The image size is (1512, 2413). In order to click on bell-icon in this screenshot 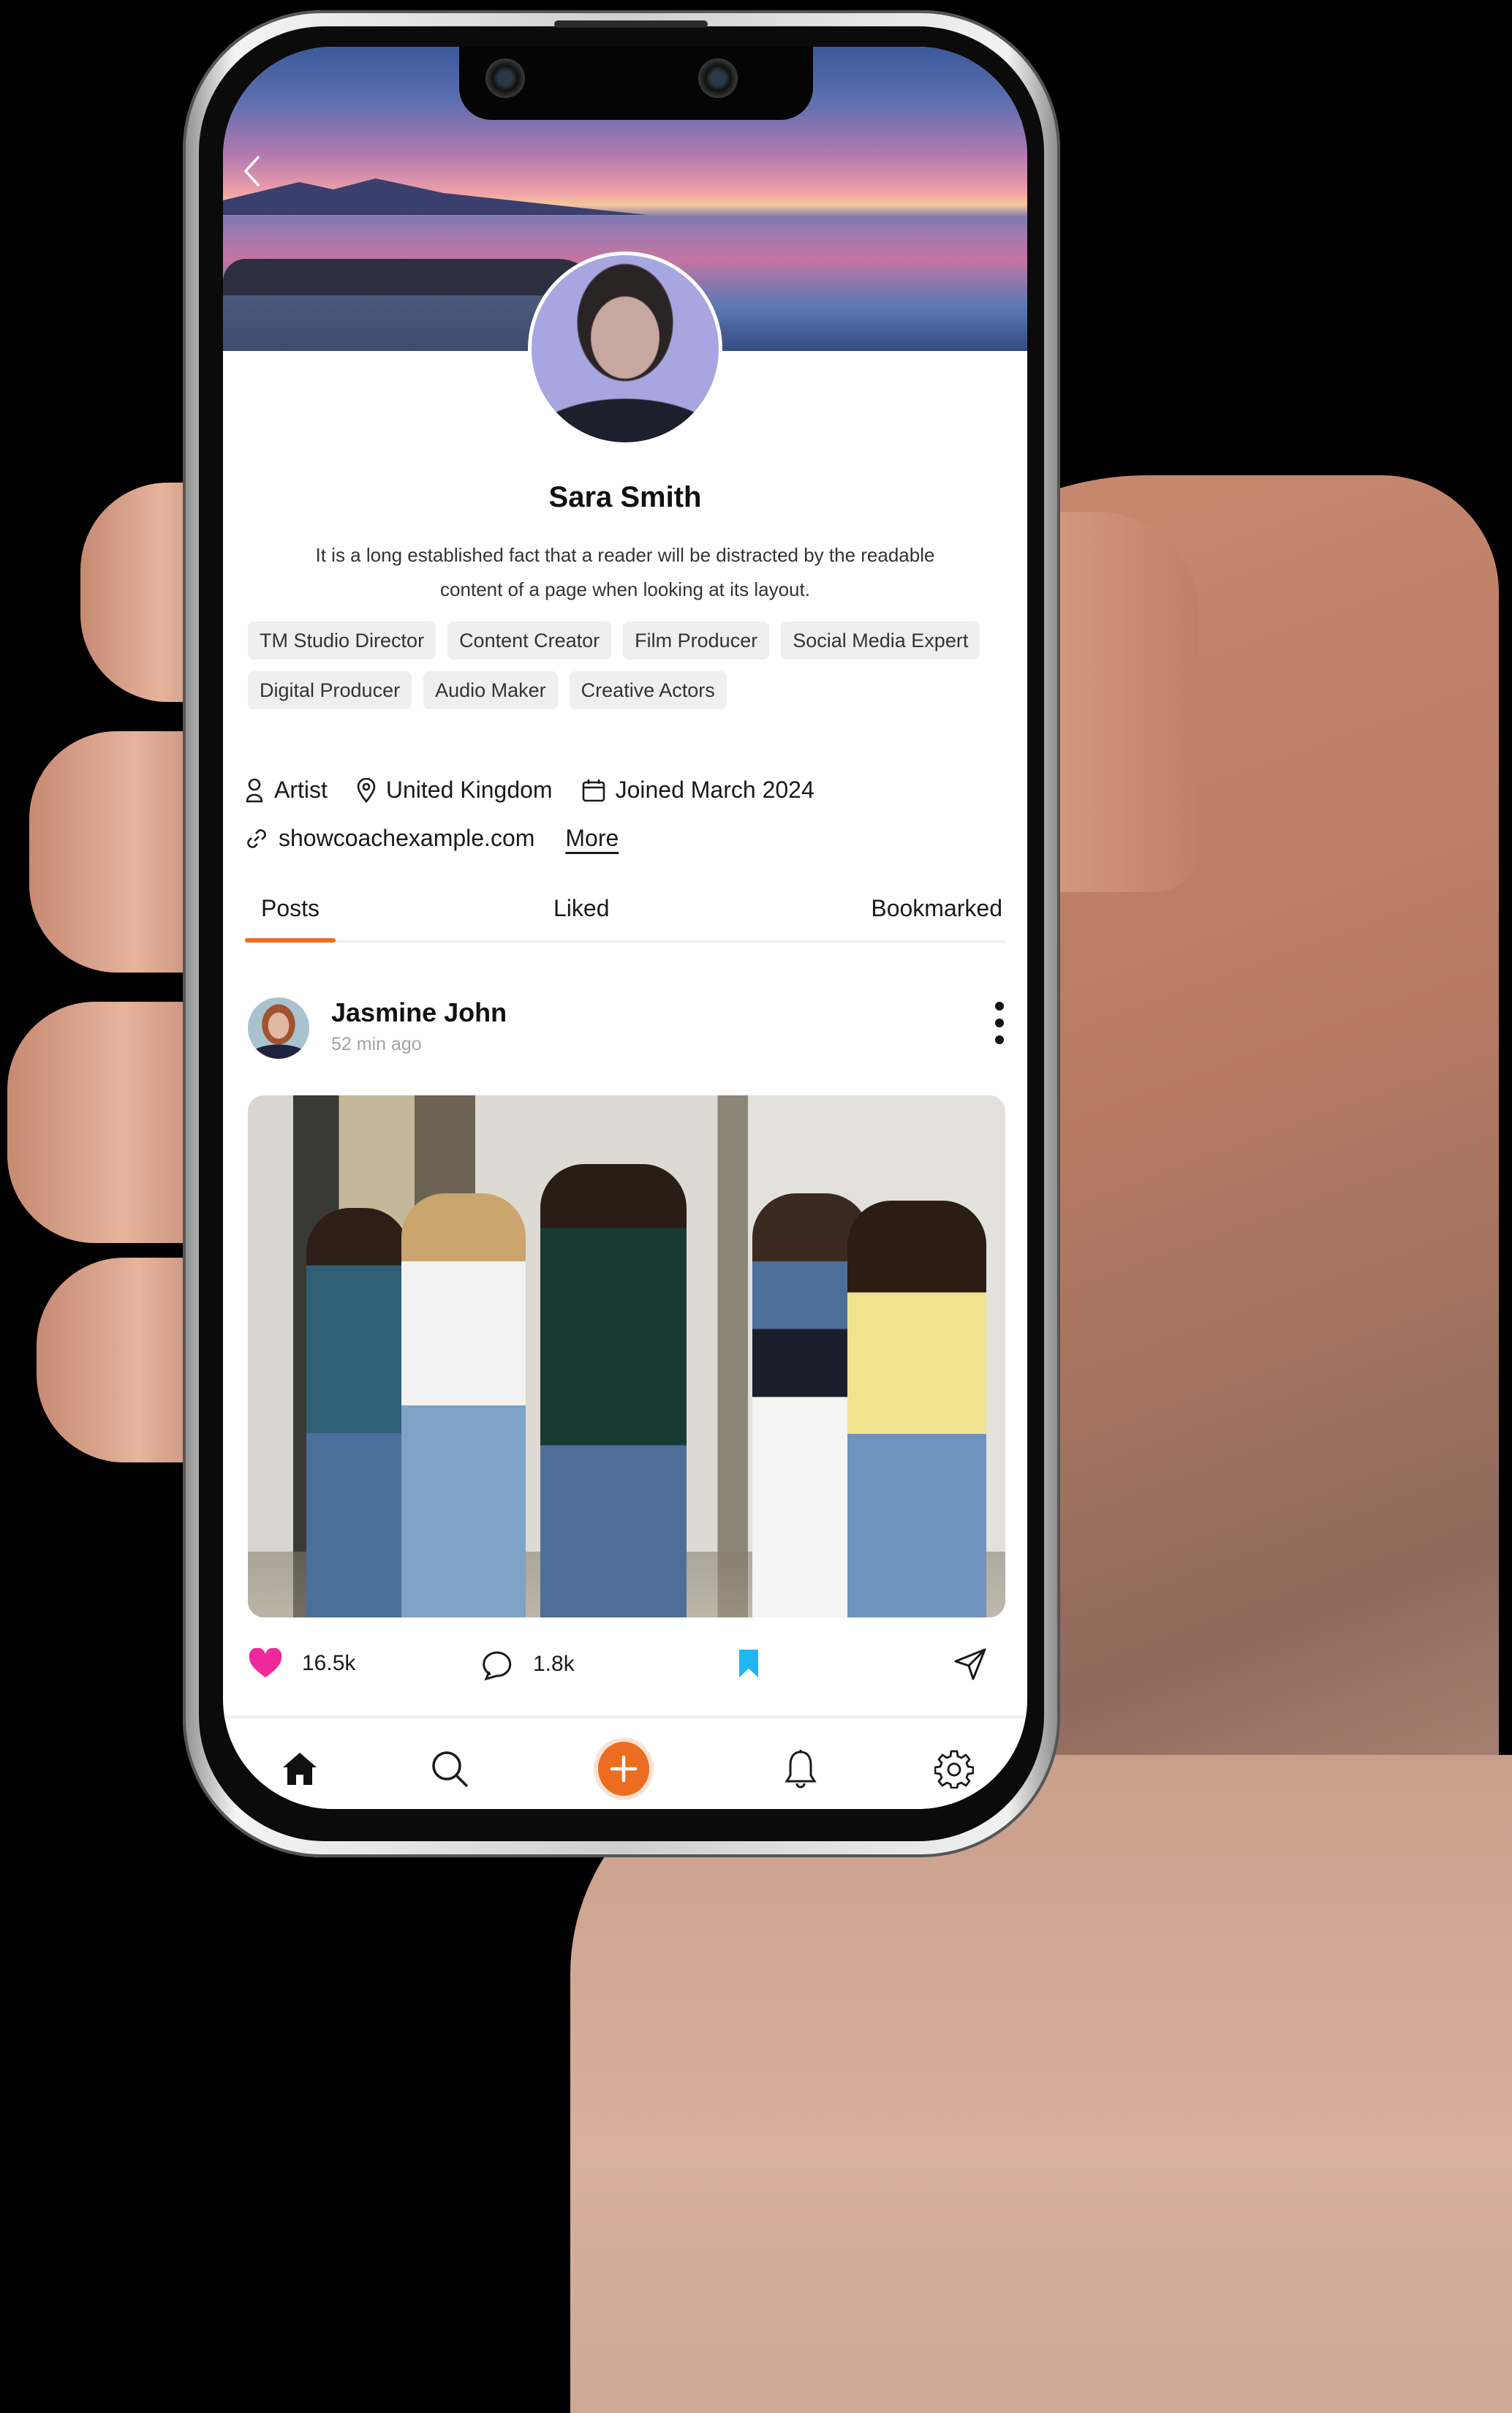, I will do `click(801, 1769)`.